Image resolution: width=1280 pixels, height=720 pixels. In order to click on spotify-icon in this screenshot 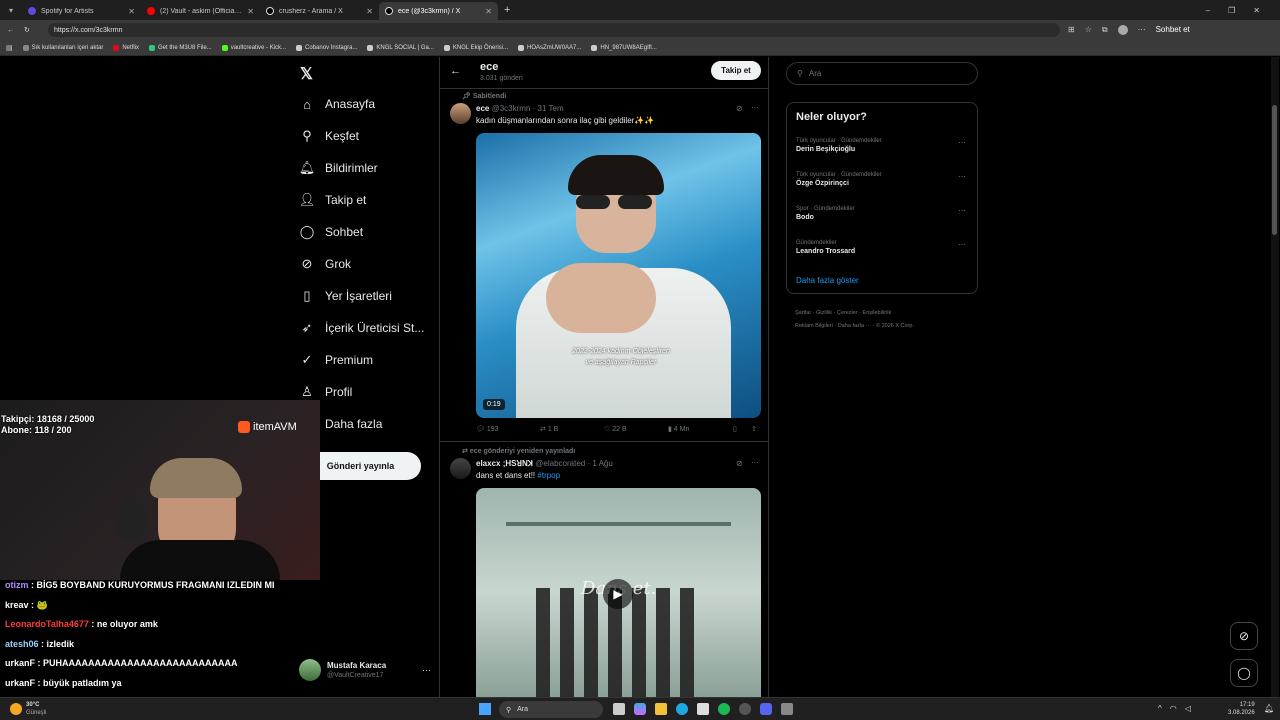, I will do `click(724, 709)`.